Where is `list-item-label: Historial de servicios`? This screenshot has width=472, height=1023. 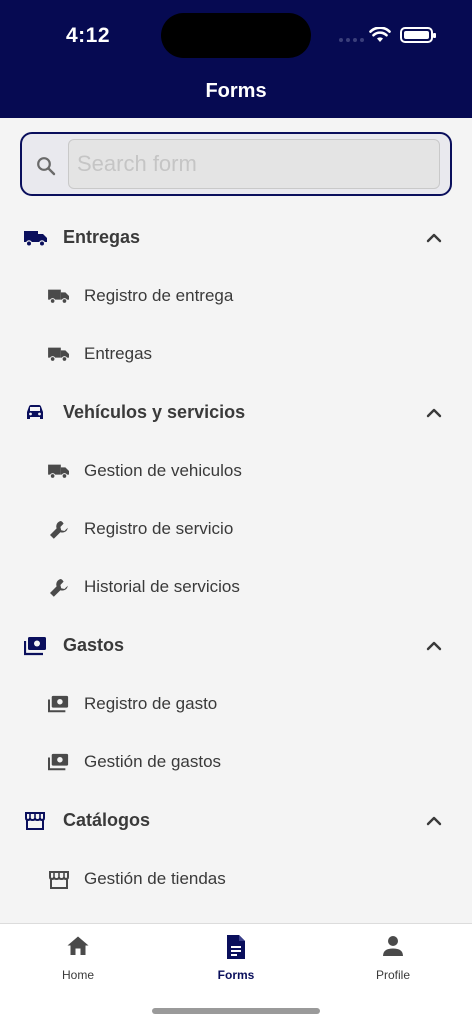 list-item-label: Historial de servicios is located at coordinates (162, 586).